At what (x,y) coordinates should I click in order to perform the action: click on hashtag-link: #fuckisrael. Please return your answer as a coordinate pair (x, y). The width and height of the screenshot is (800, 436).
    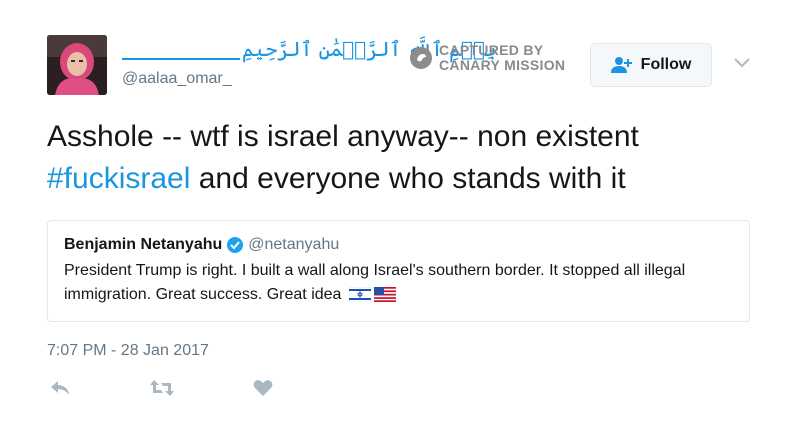
    Looking at the image, I should click on (118, 178).